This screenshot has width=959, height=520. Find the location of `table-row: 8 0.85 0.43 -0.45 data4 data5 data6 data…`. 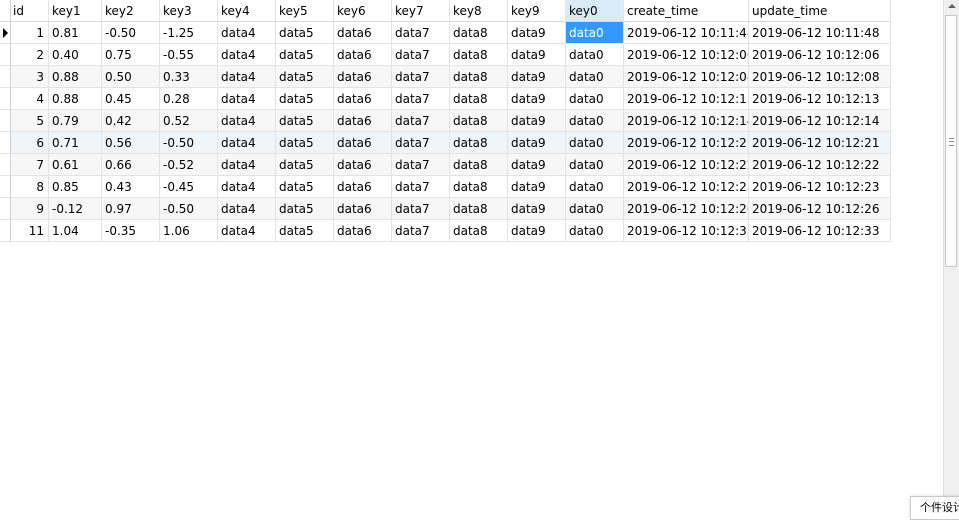

table-row: 8 0.85 0.43 -0.45 data4 data5 data6 data… is located at coordinates (445, 187).